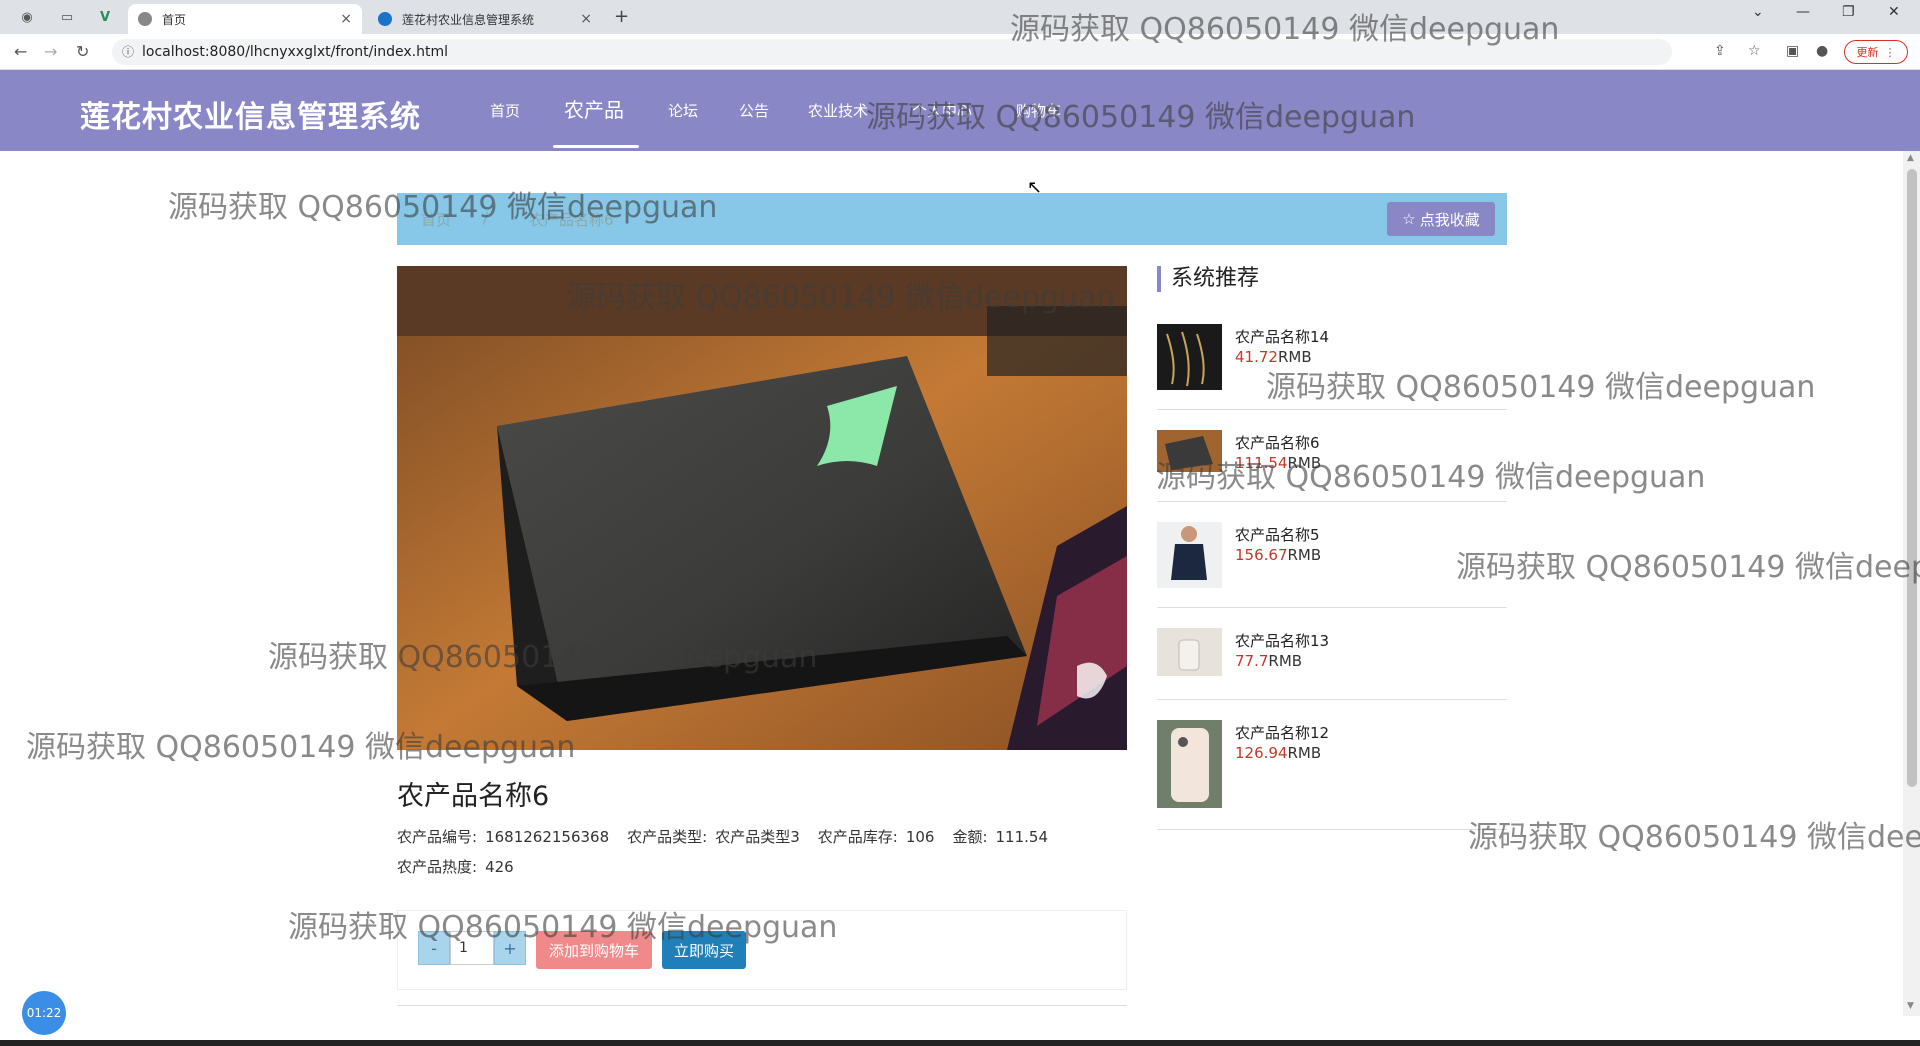 Image resolution: width=1920 pixels, height=1046 pixels. What do you see at coordinates (1282, 336) in the screenshot?
I see `recommend-item-name: 农产品名称14` at bounding box center [1282, 336].